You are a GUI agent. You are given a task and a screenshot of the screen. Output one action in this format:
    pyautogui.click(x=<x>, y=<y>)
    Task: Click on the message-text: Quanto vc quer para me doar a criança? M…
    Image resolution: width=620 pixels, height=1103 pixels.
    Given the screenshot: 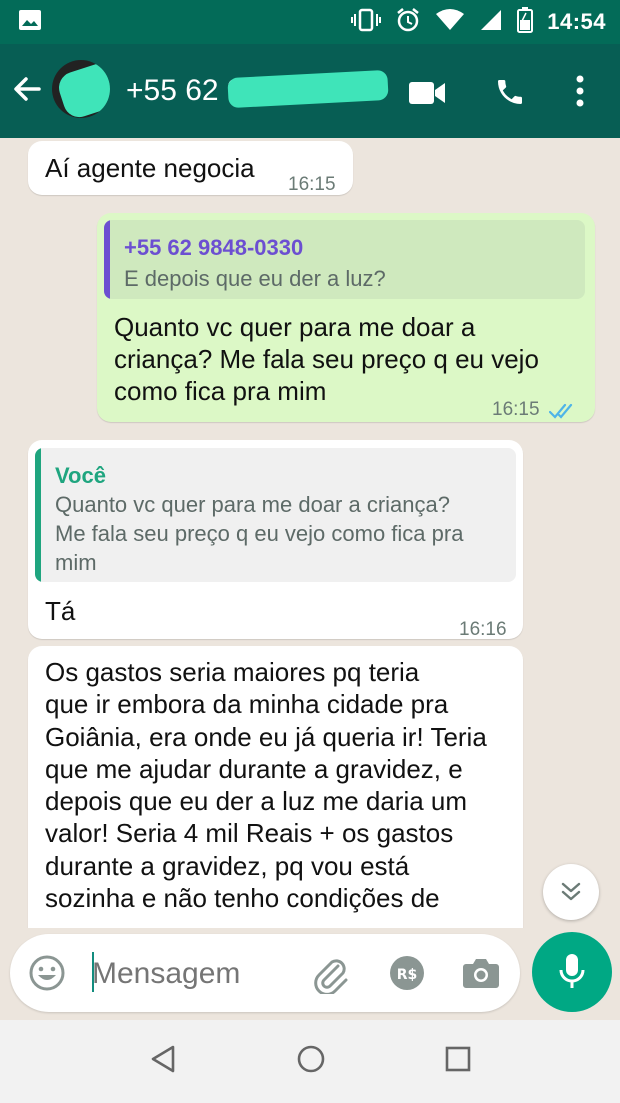 What is the action you would take?
    pyautogui.click(x=326, y=359)
    